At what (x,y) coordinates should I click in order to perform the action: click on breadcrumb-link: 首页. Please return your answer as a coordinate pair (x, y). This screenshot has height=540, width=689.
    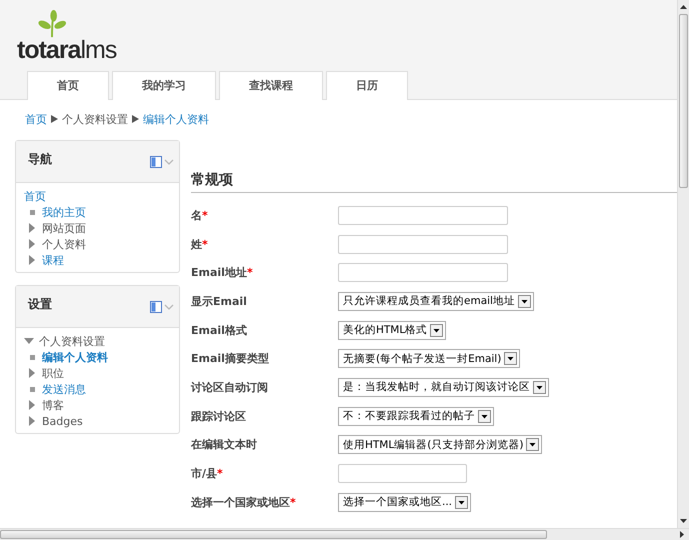
    Looking at the image, I should click on (36, 119).